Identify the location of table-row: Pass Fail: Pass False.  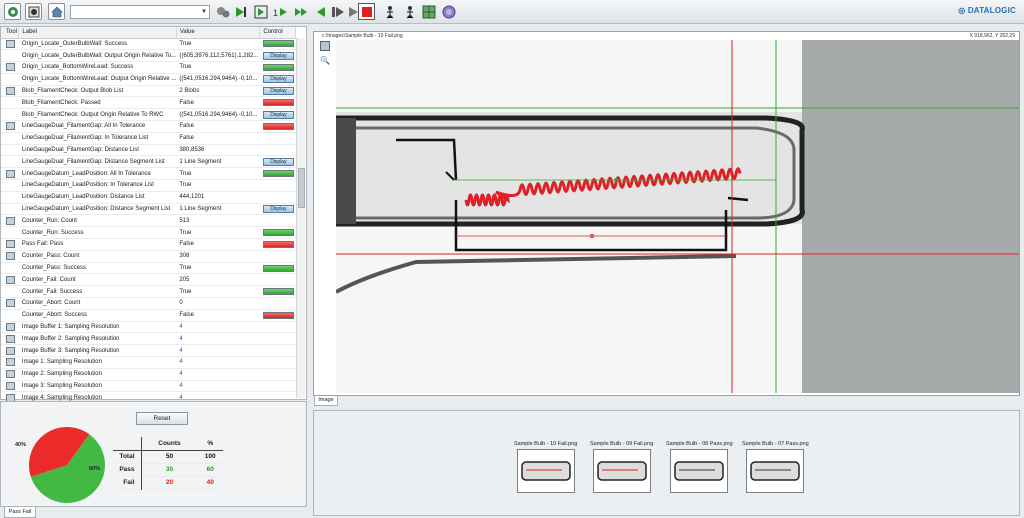
(148, 245).